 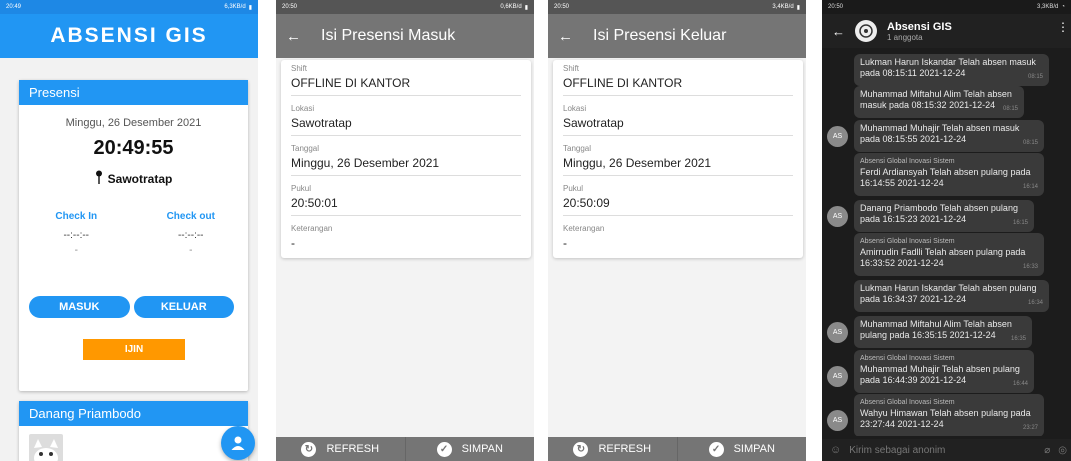 I want to click on keluar-button: KELUAR, so click(x=183, y=307).